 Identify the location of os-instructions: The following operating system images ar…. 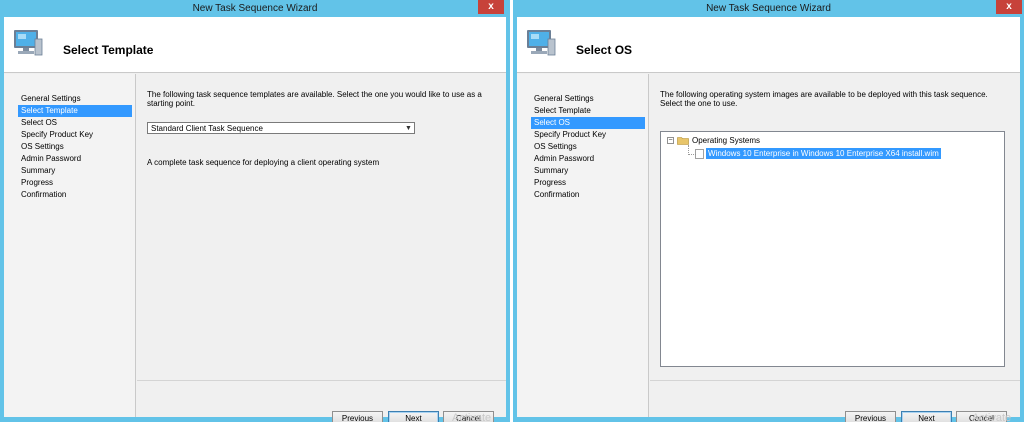
(824, 99).